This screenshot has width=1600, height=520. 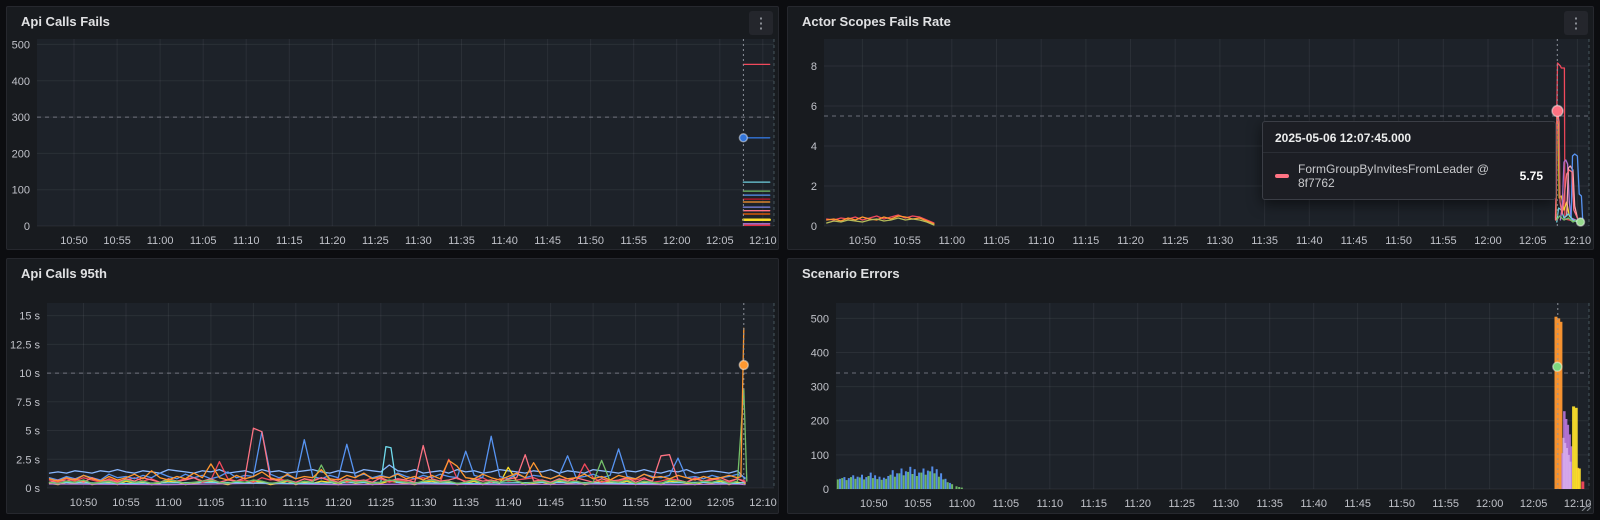 What do you see at coordinates (28, 460) in the screenshot?
I see `svg-text: 2.5 s` at bounding box center [28, 460].